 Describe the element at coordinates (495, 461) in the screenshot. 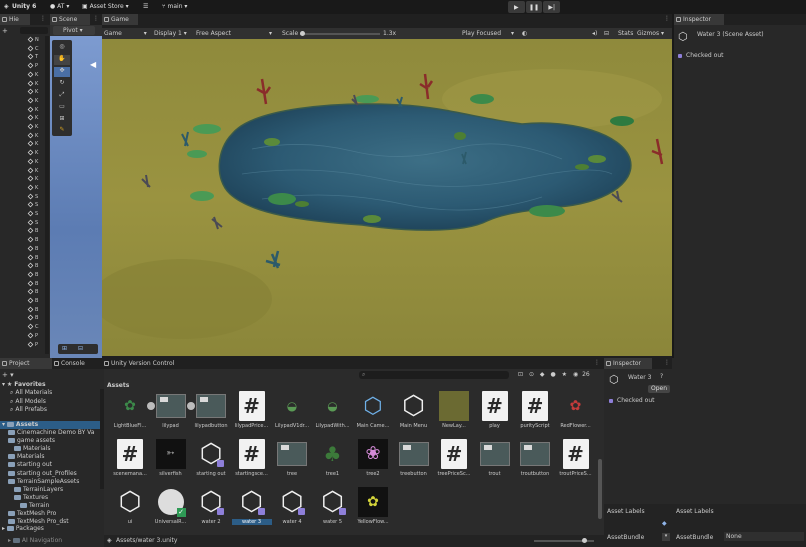

I see `asset-item: trout` at that location.